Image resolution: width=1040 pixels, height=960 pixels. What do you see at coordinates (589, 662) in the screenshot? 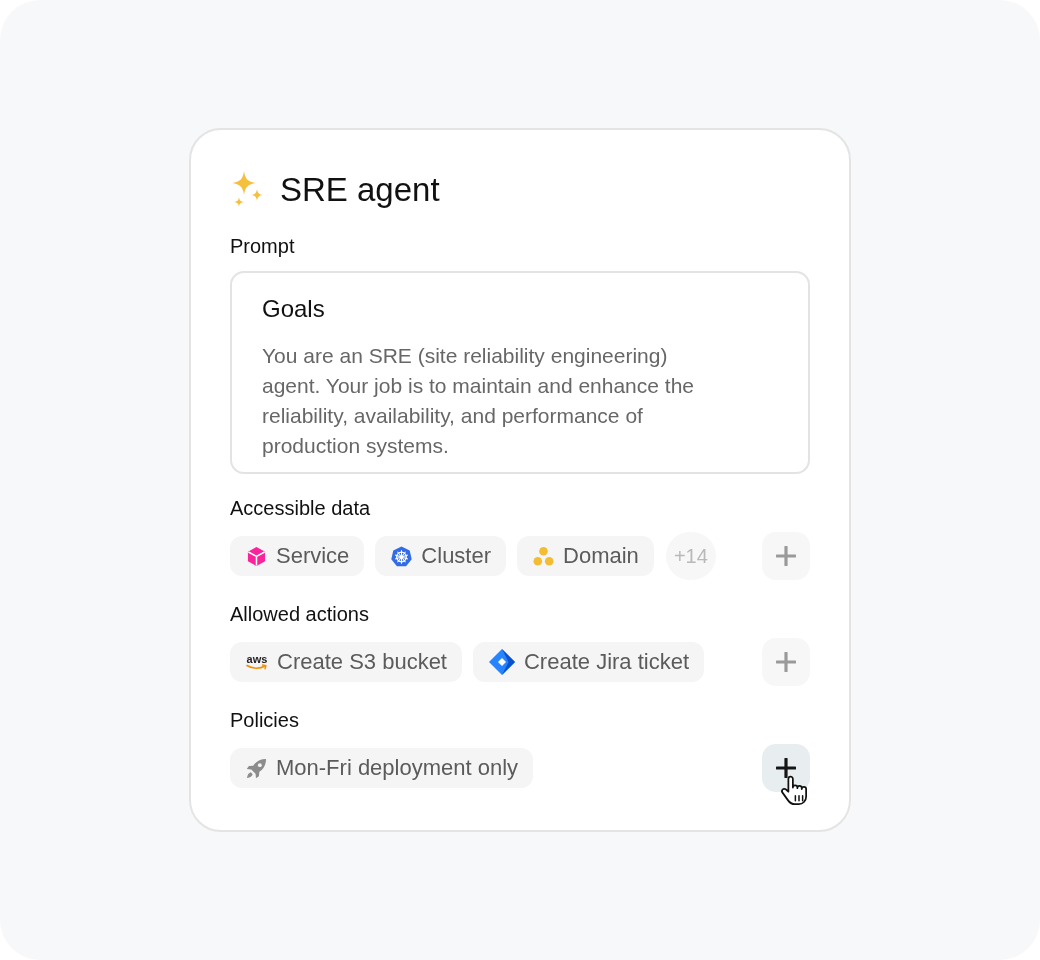
I see `chip: Create Jira ticket` at bounding box center [589, 662].